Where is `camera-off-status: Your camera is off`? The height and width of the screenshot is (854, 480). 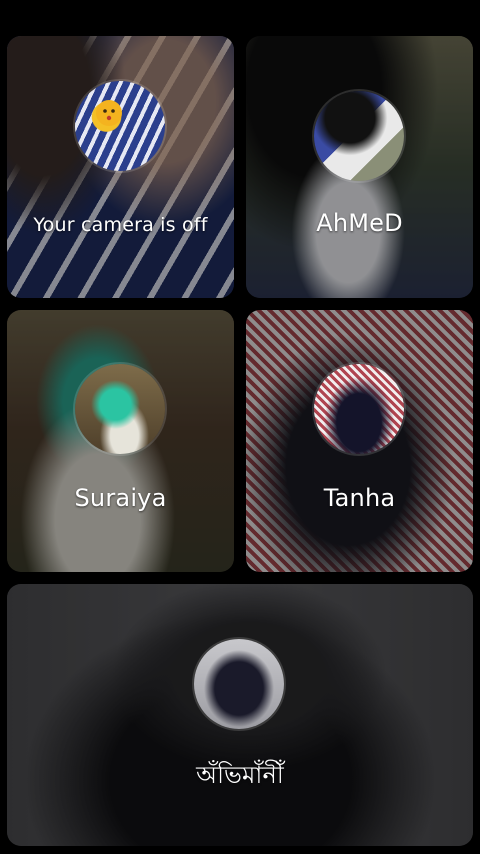
camera-off-status: Your camera is off is located at coordinates (120, 225).